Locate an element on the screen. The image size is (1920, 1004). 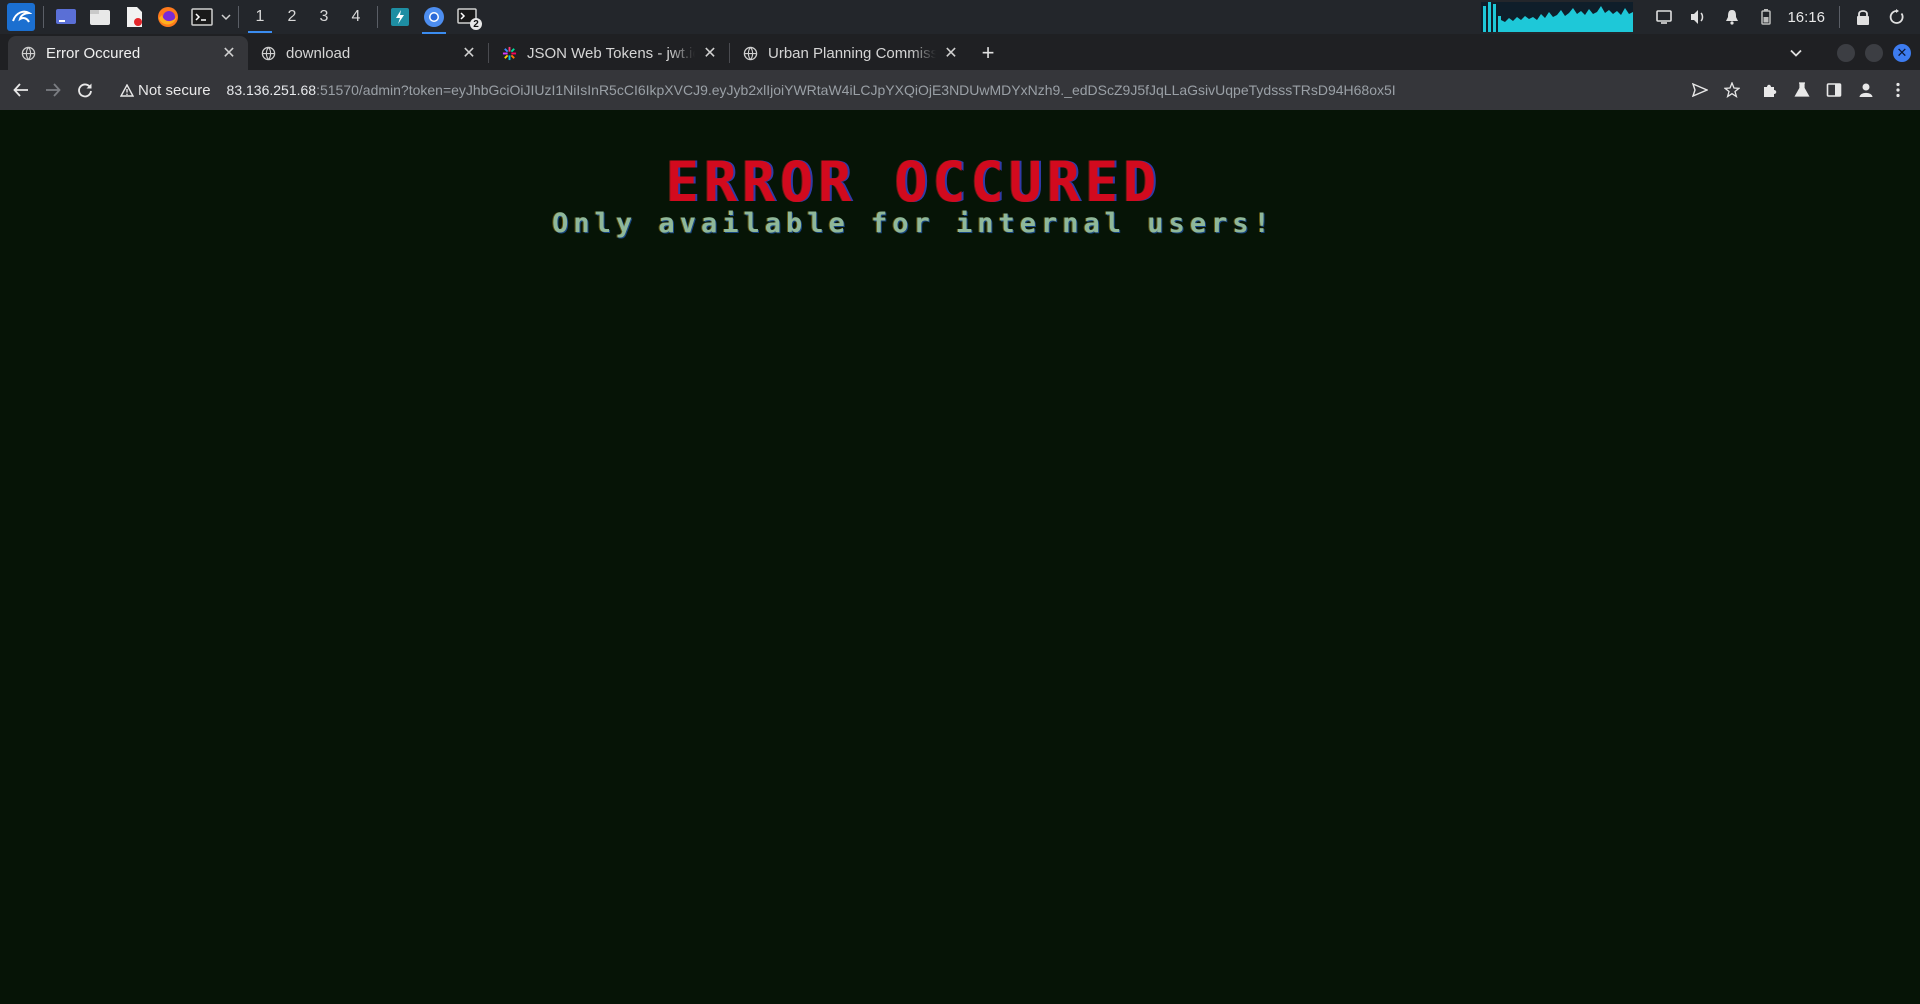
back-button is located at coordinates (21, 90).